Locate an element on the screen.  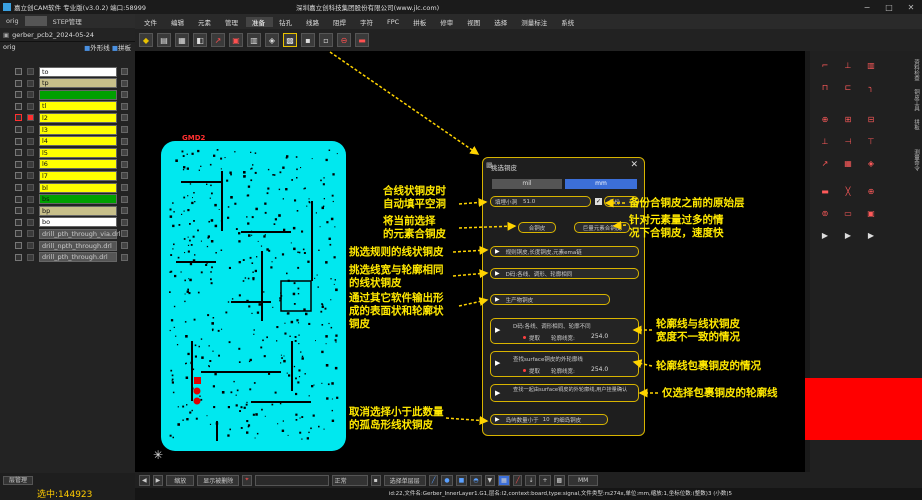
right-tool-icon-6: ⊕ is located at coordinates (825, 120).